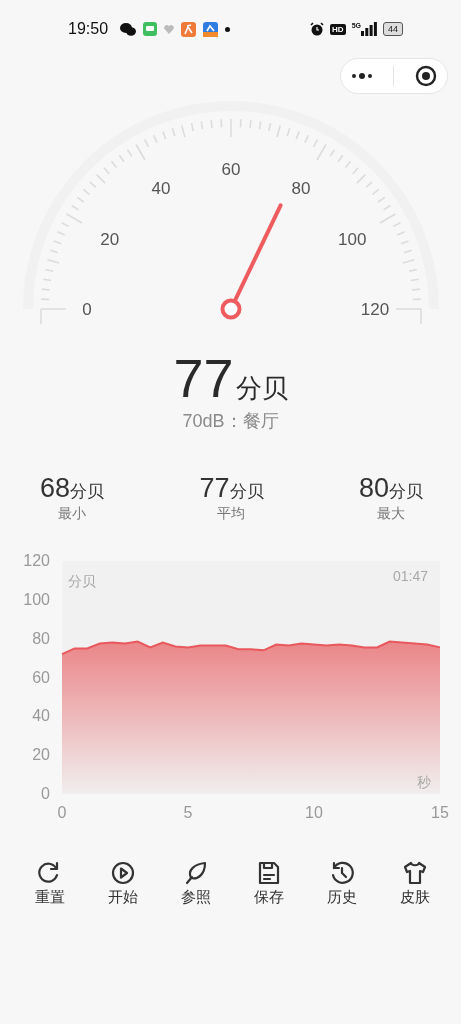 This screenshot has height=1024, width=461. I want to click on play-icon, so click(123, 873).